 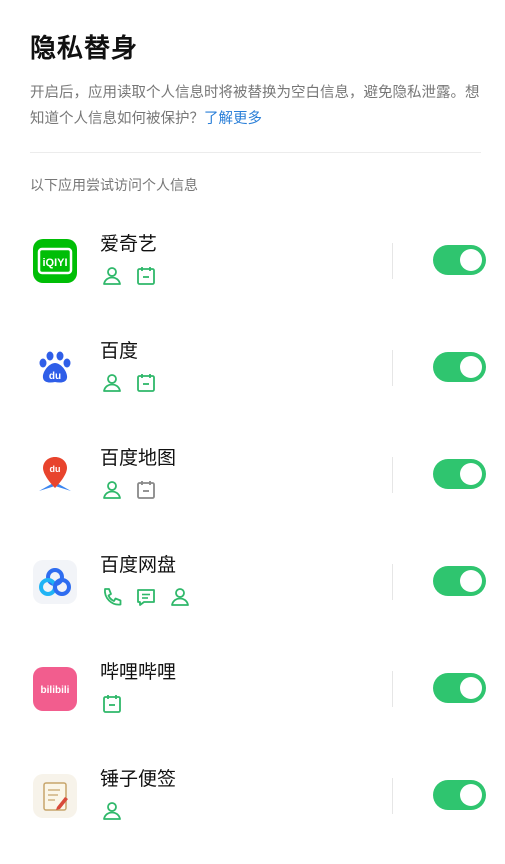 What do you see at coordinates (138, 779) in the screenshot?
I see `app-name: 锤子便签` at bounding box center [138, 779].